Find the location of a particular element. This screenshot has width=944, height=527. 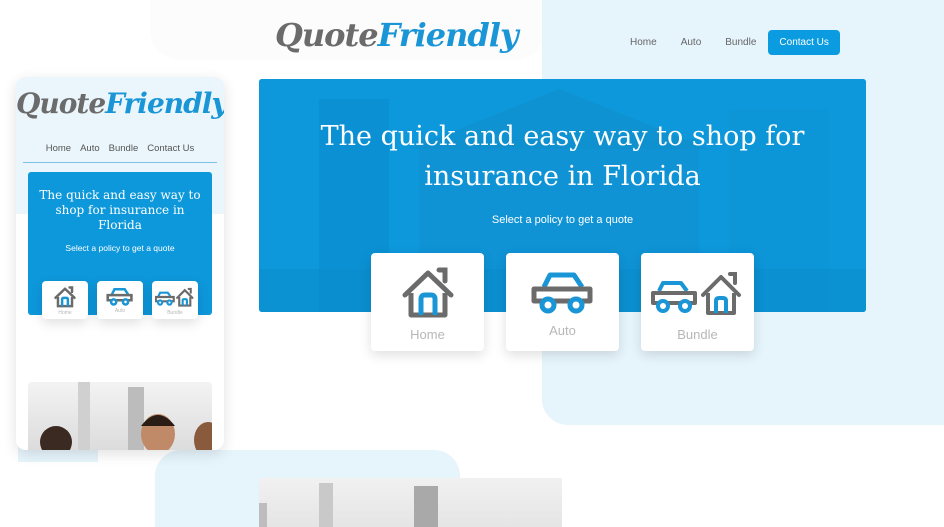

contact-us-button: Contact Us is located at coordinates (804, 42).